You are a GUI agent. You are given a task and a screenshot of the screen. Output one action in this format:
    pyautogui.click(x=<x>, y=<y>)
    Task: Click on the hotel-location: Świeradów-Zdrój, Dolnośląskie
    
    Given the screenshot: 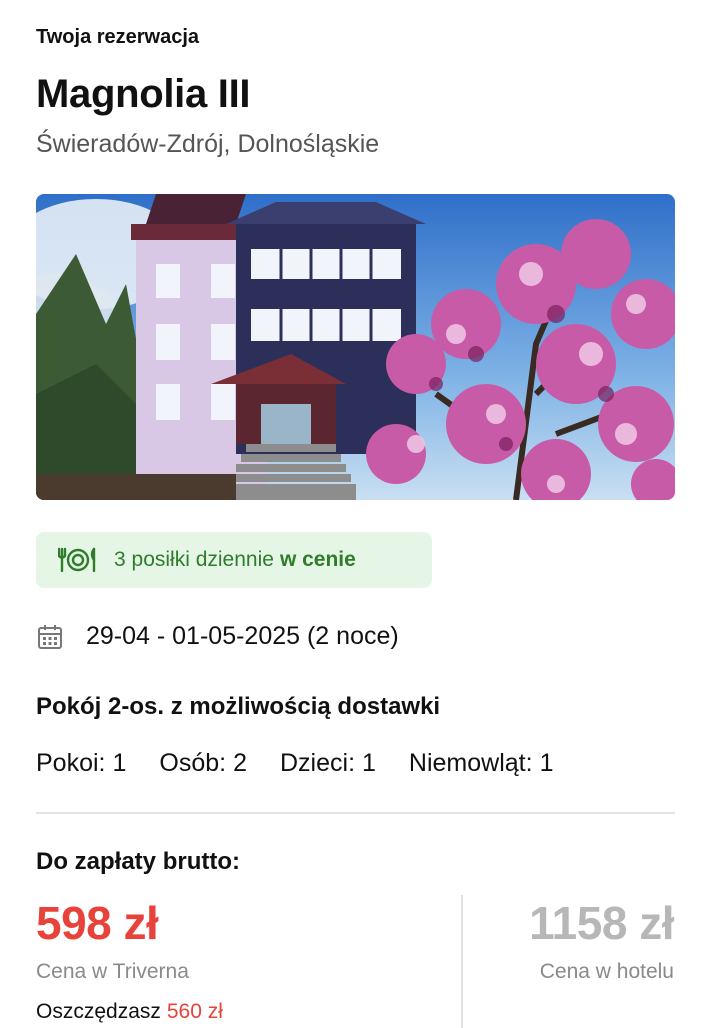 What is the action you would take?
    pyautogui.click(x=208, y=144)
    